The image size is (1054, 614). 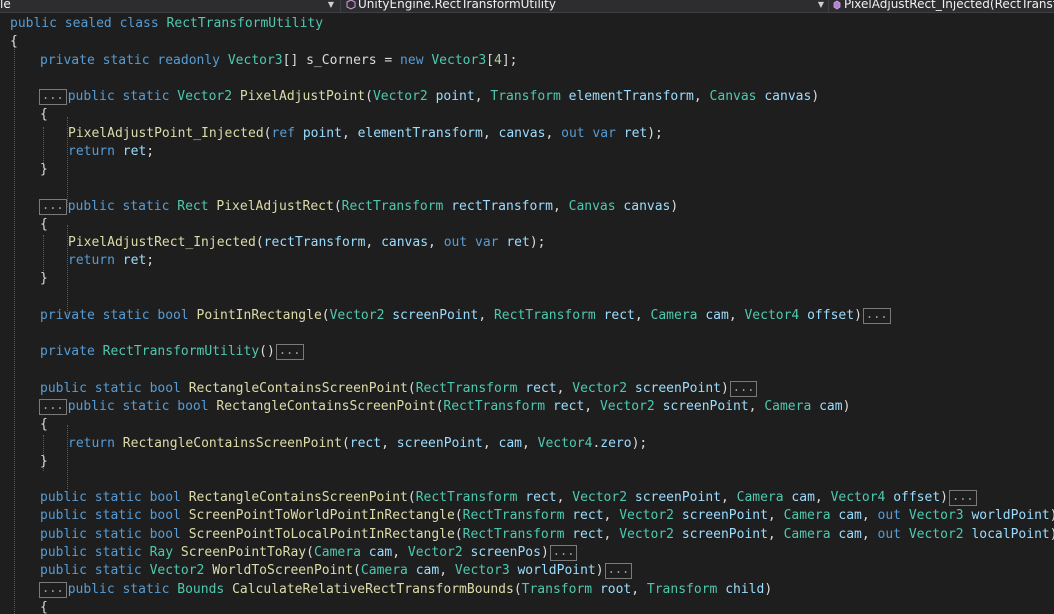 What do you see at coordinates (322, 133) in the screenshot?
I see `code-token: point` at bounding box center [322, 133].